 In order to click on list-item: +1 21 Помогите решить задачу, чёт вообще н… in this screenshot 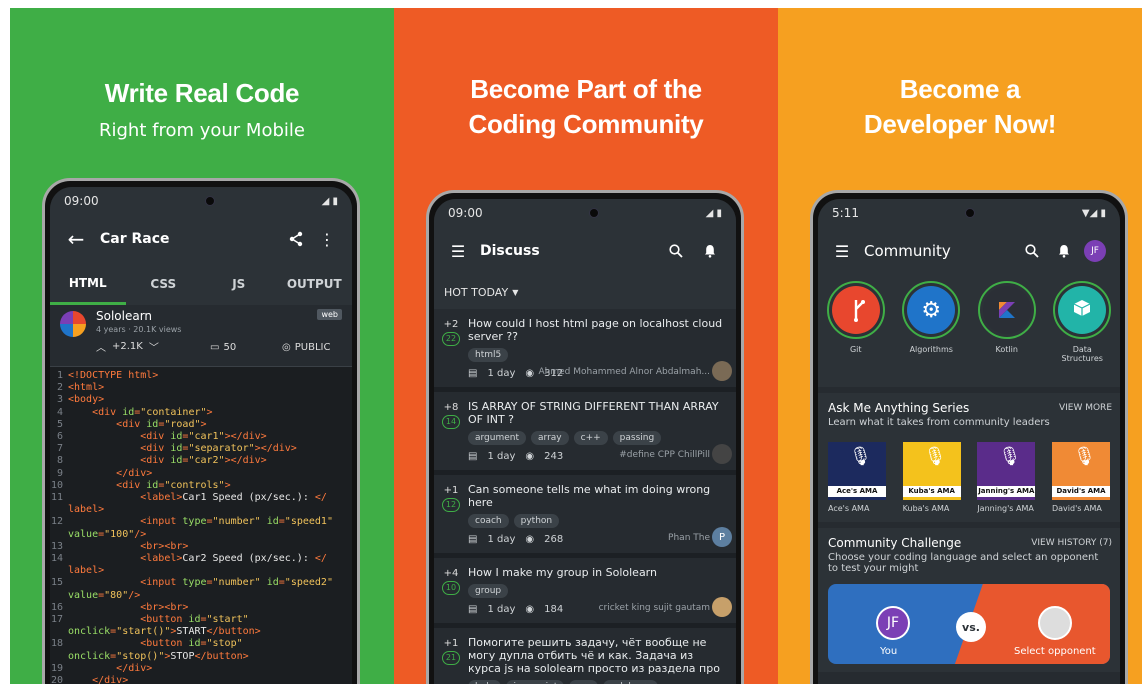, I will do `click(585, 656)`.